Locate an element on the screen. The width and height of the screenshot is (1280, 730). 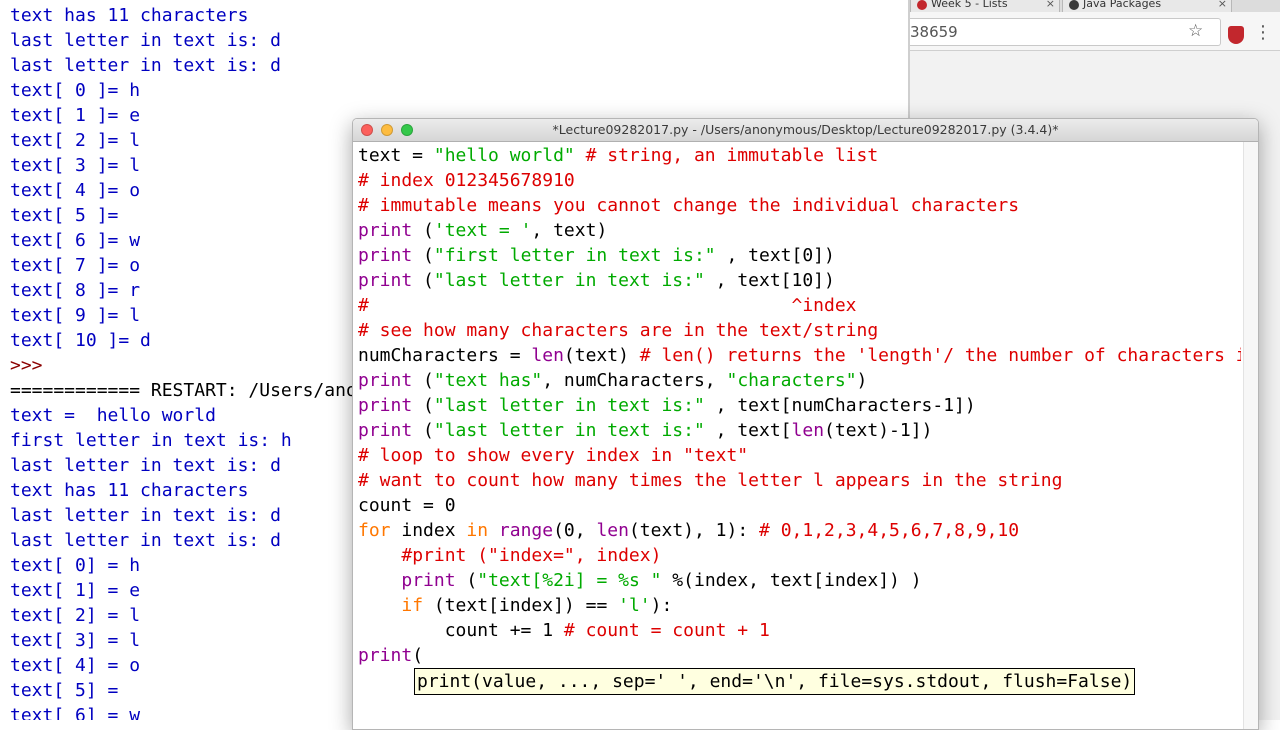
minimize-window-button is located at coordinates (387, 130).